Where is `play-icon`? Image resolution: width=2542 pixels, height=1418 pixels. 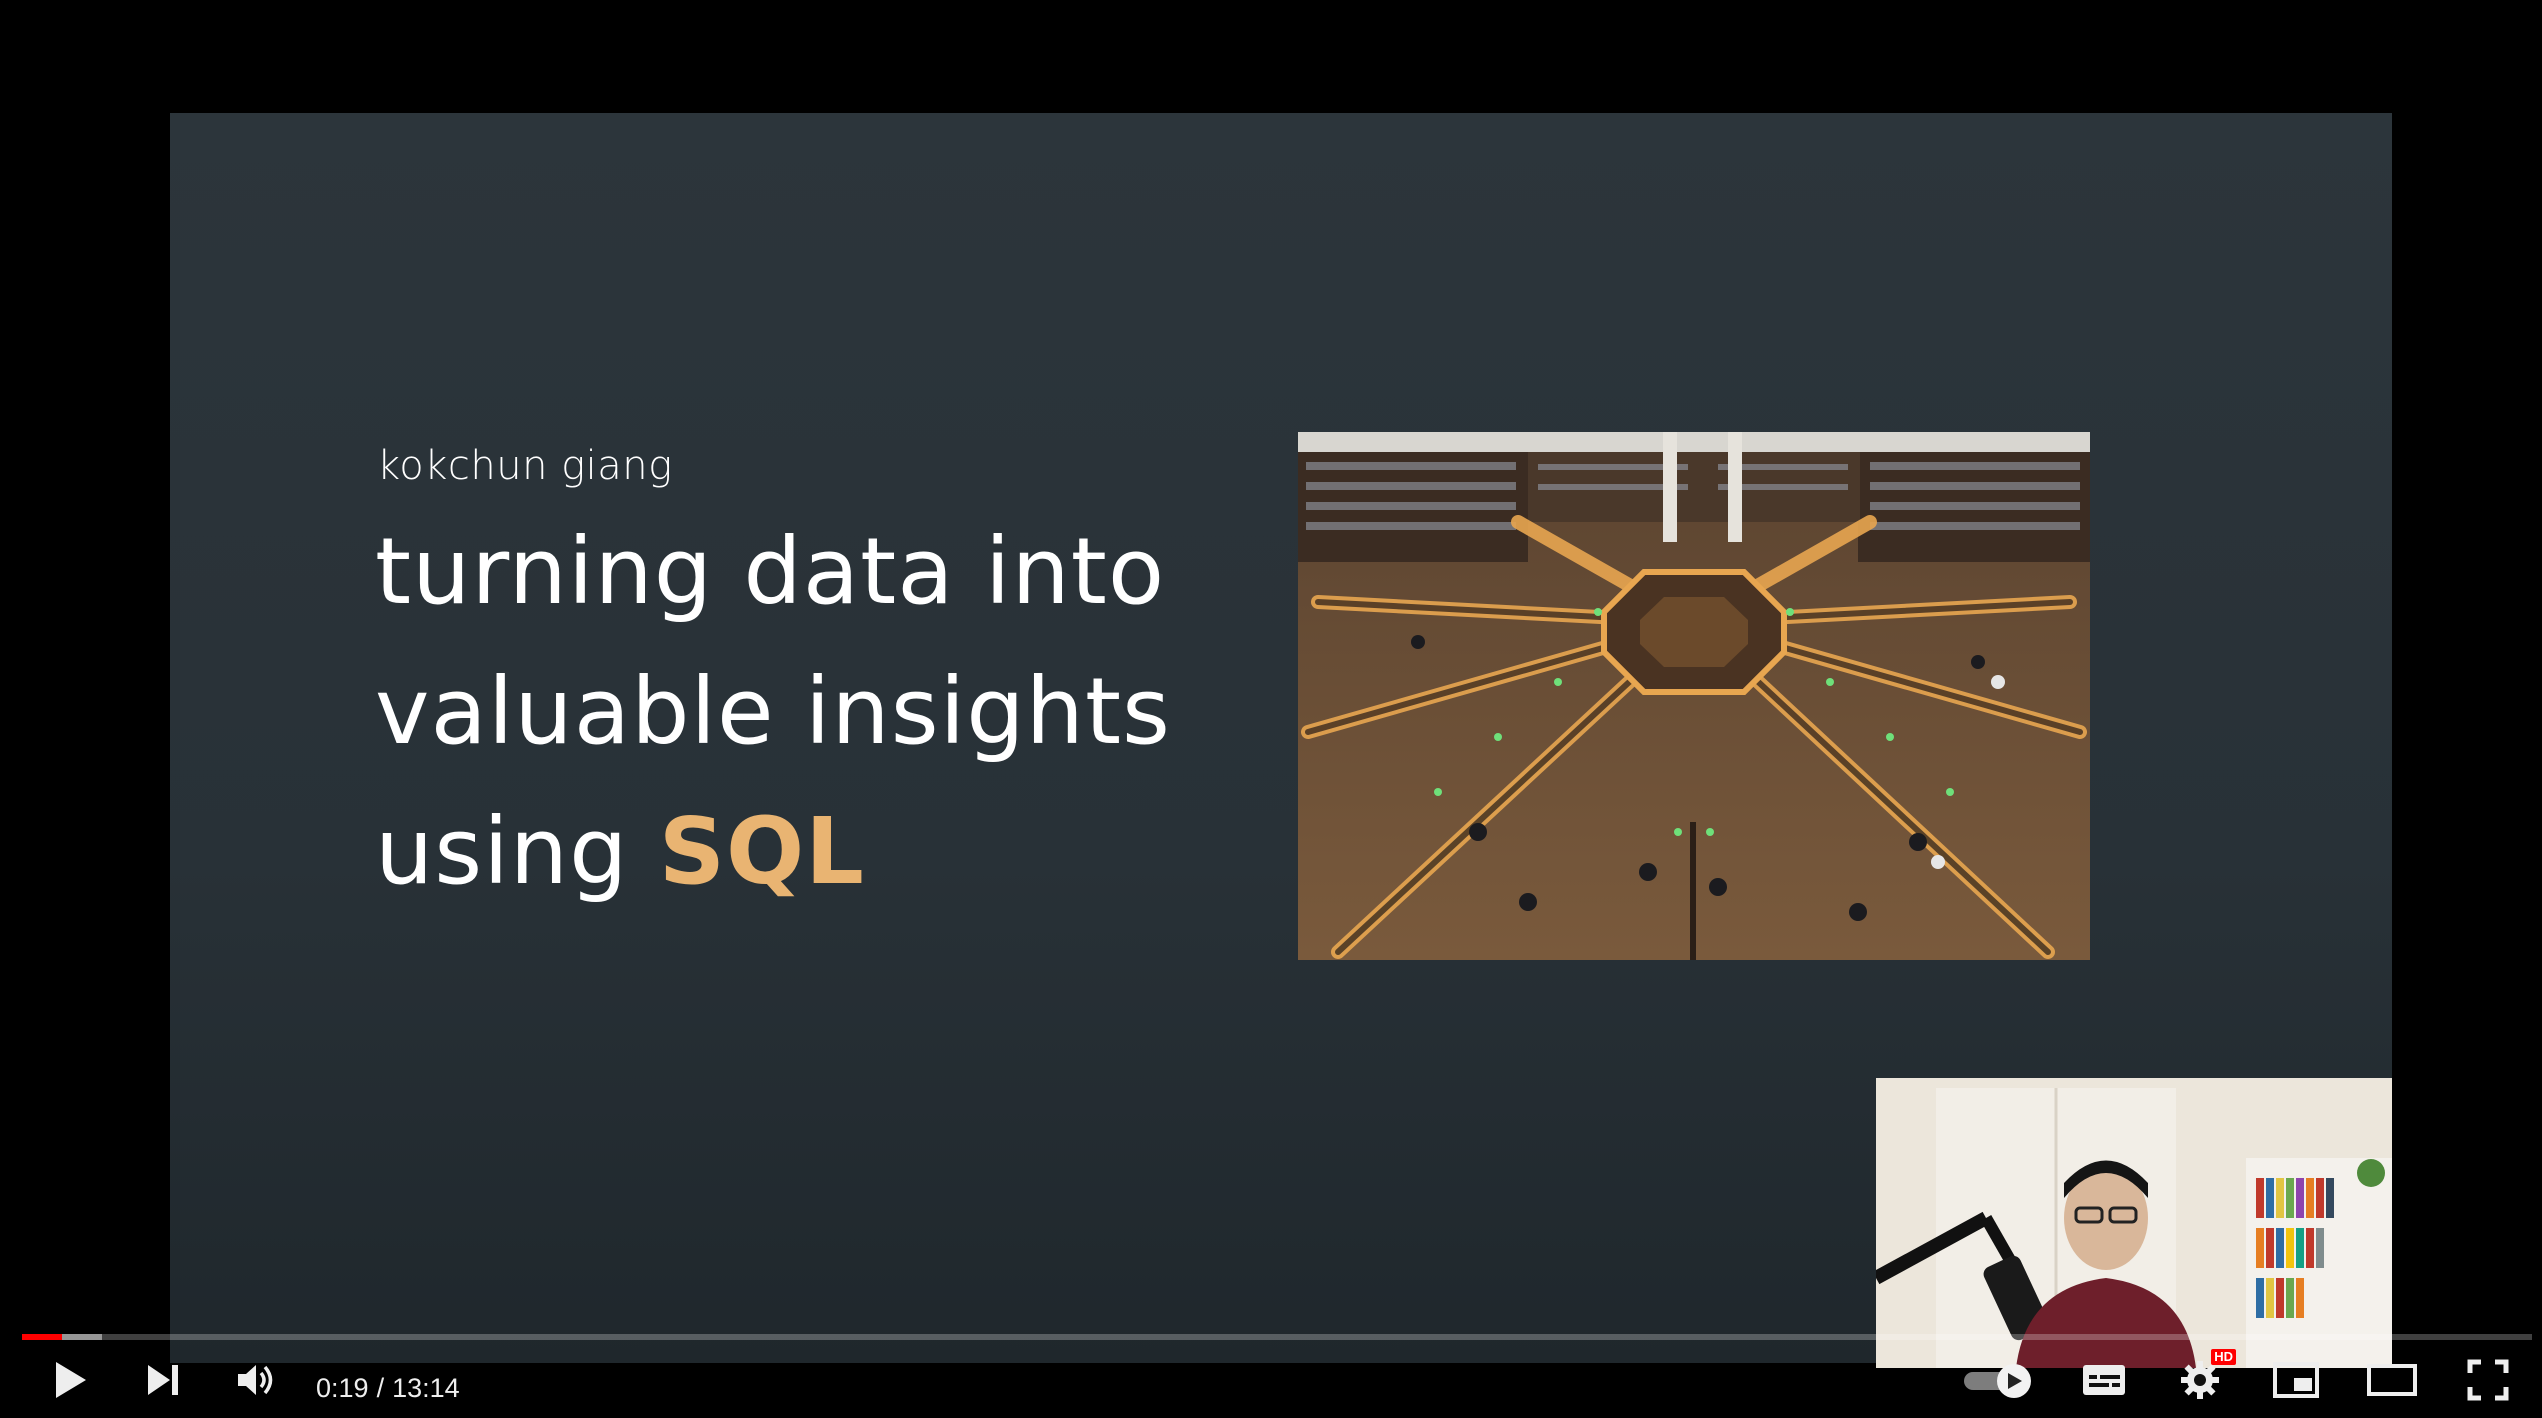
play-icon is located at coordinates (71, 1380).